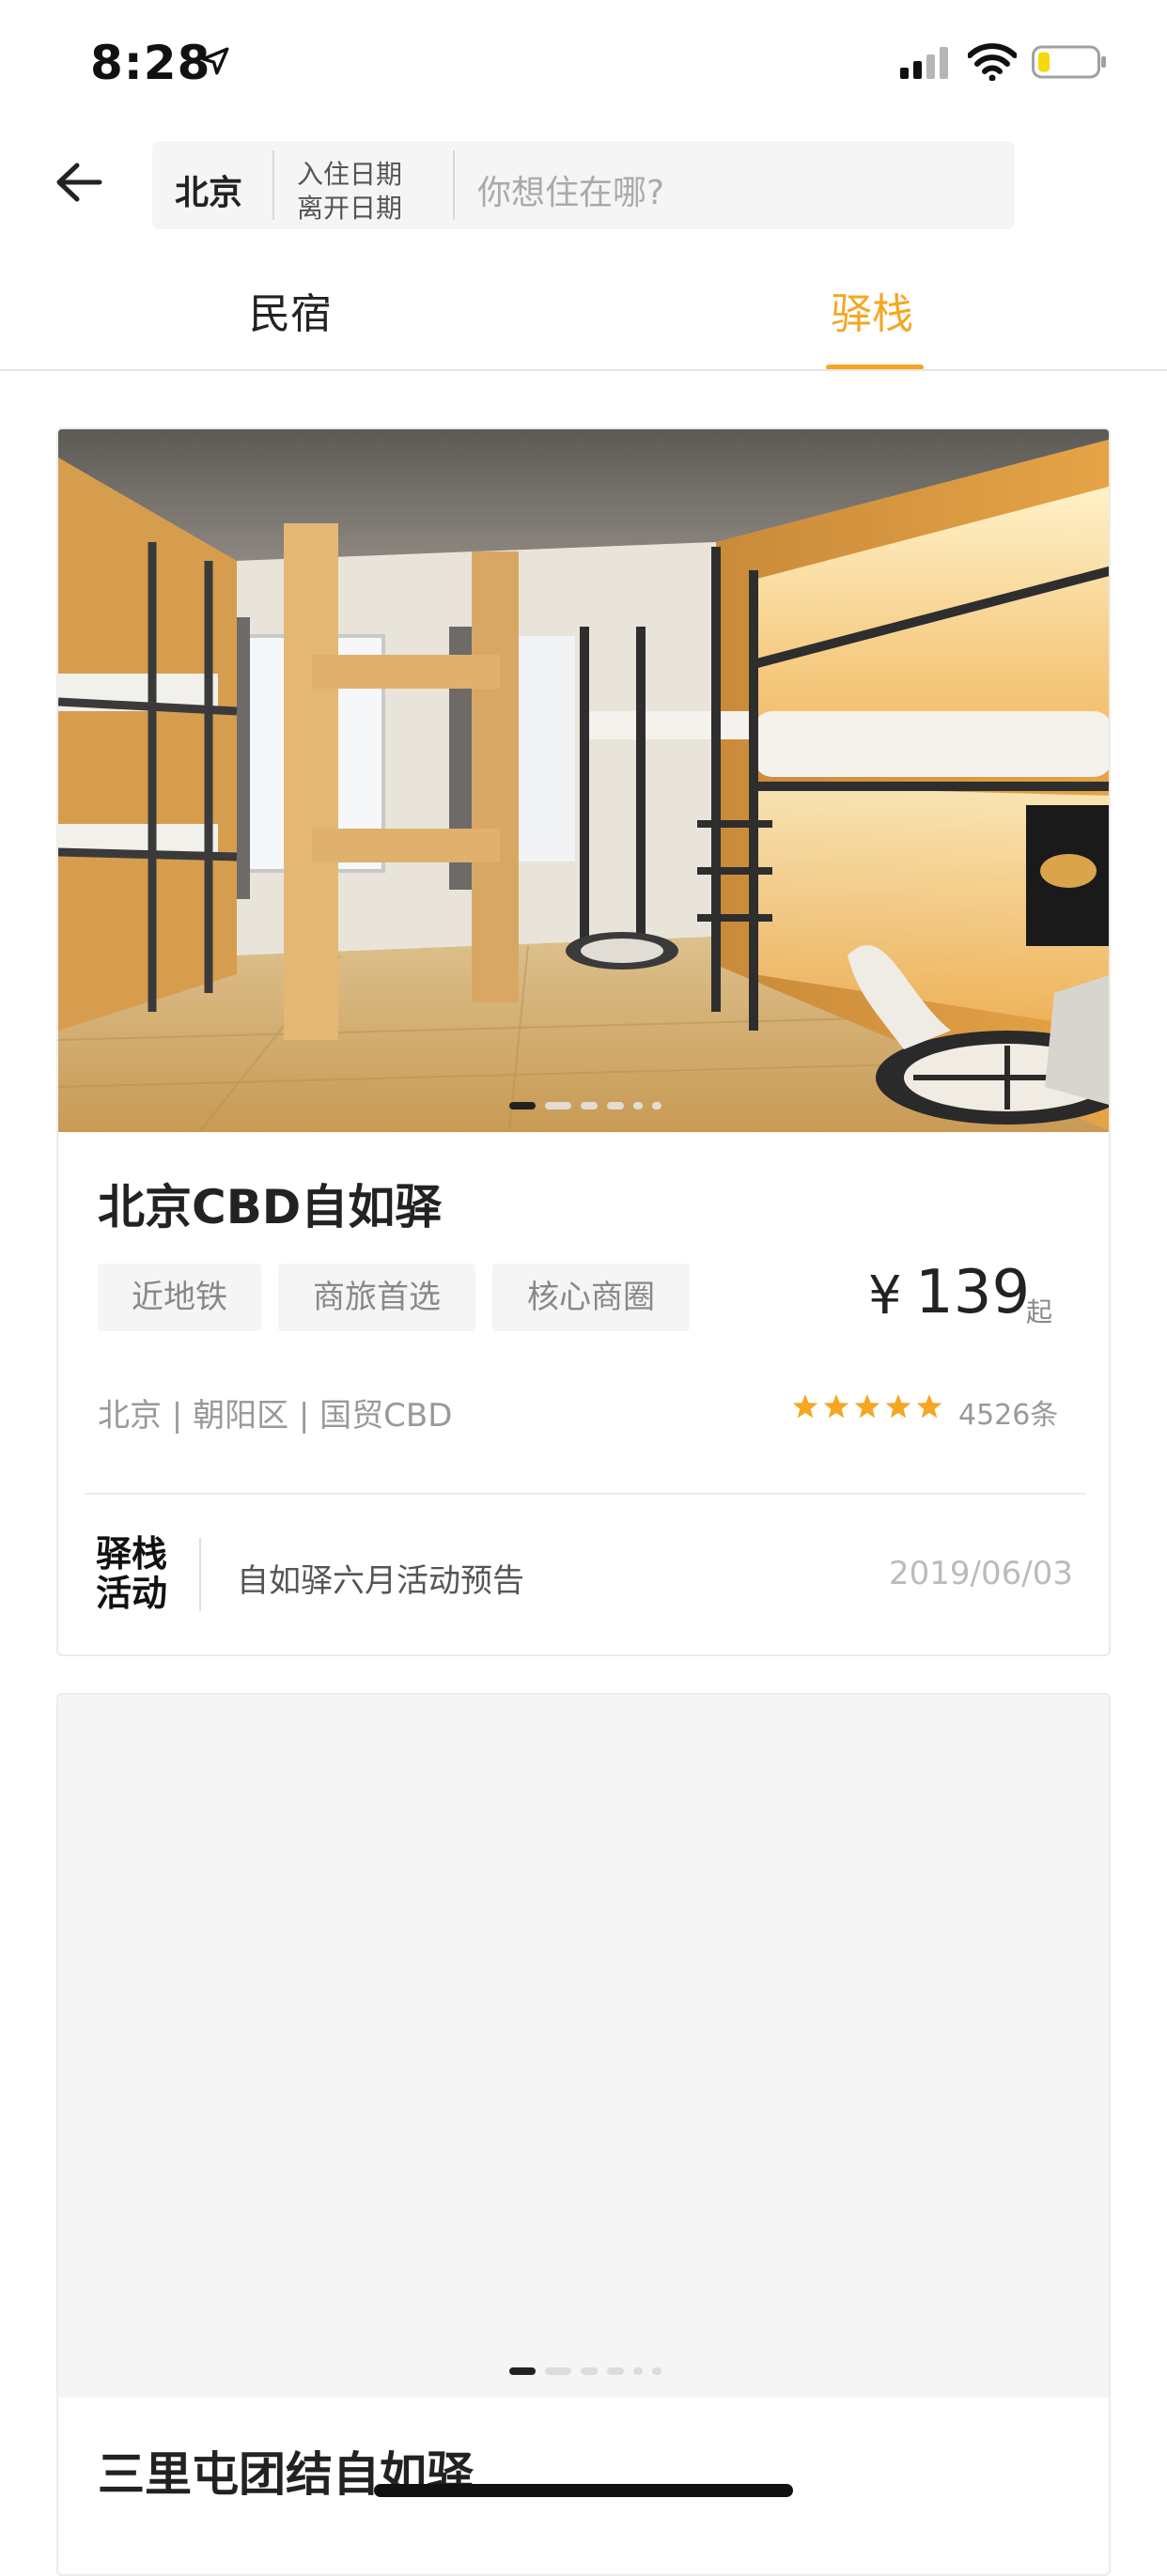  I want to click on city-selector: 北京, so click(209, 189).